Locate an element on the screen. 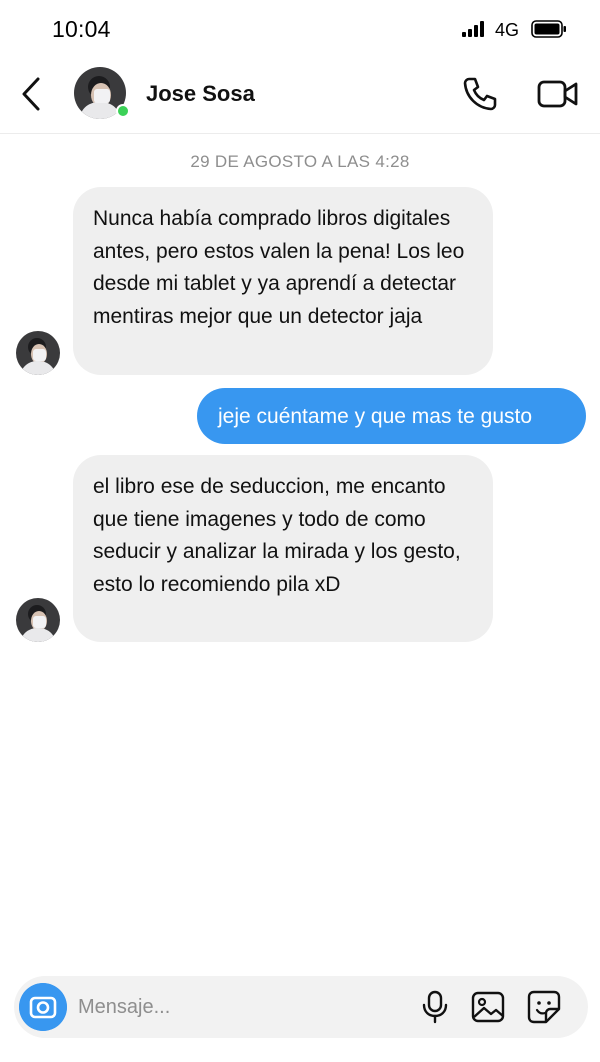 The width and height of the screenshot is (600, 1062). online-status-dot is located at coordinates (123, 111).